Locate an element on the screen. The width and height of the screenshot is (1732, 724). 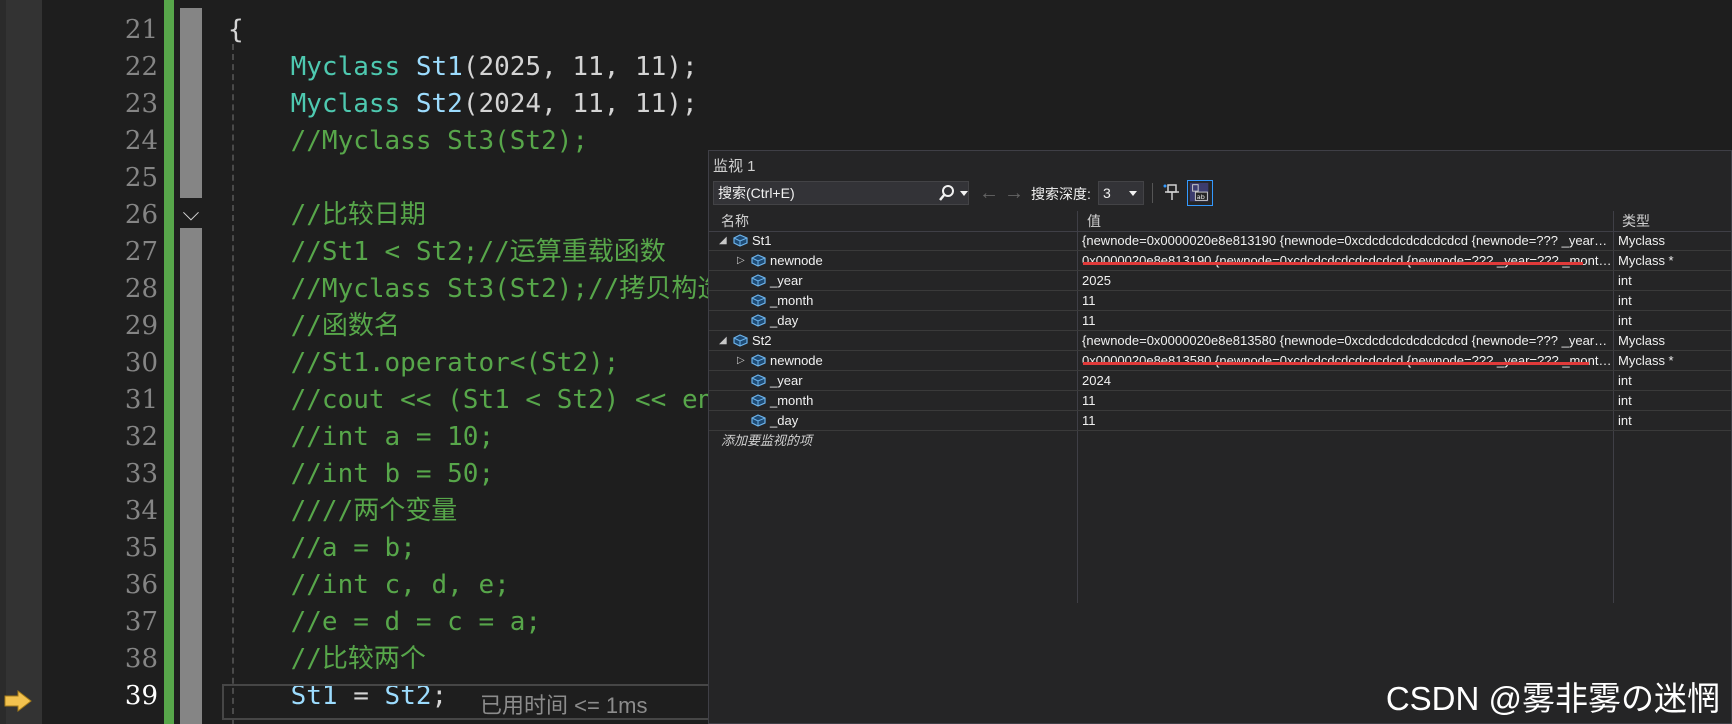
pin-icon is located at coordinates (1172, 193).